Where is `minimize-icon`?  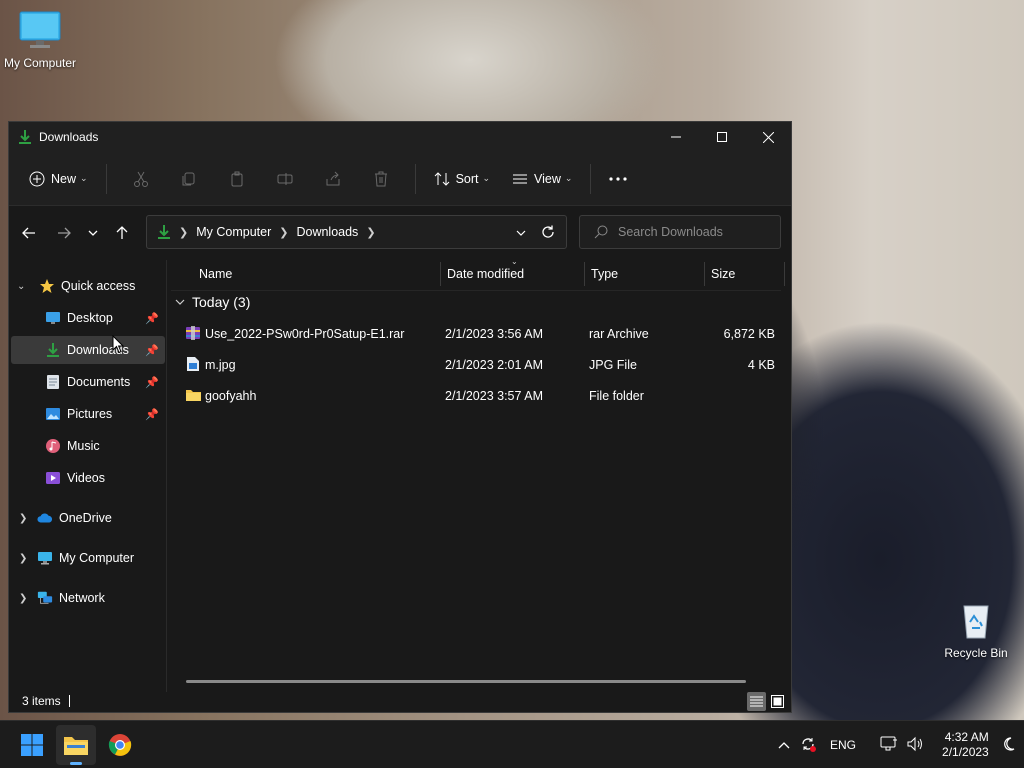 minimize-icon is located at coordinates (676, 137).